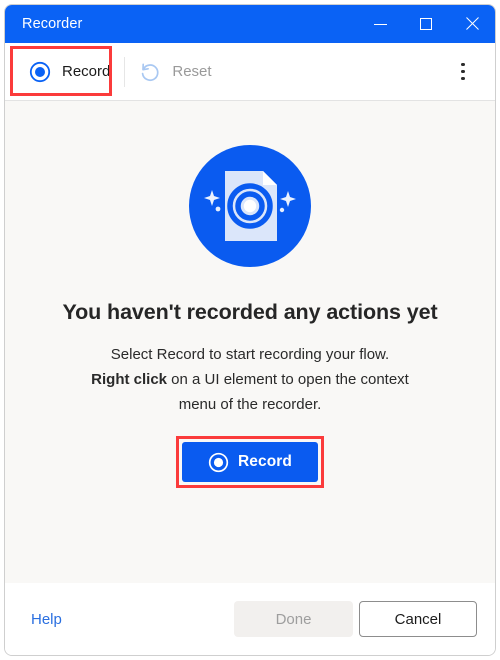 This screenshot has height=660, width=500. I want to click on footer-actions: Done Cancel, so click(355, 619).